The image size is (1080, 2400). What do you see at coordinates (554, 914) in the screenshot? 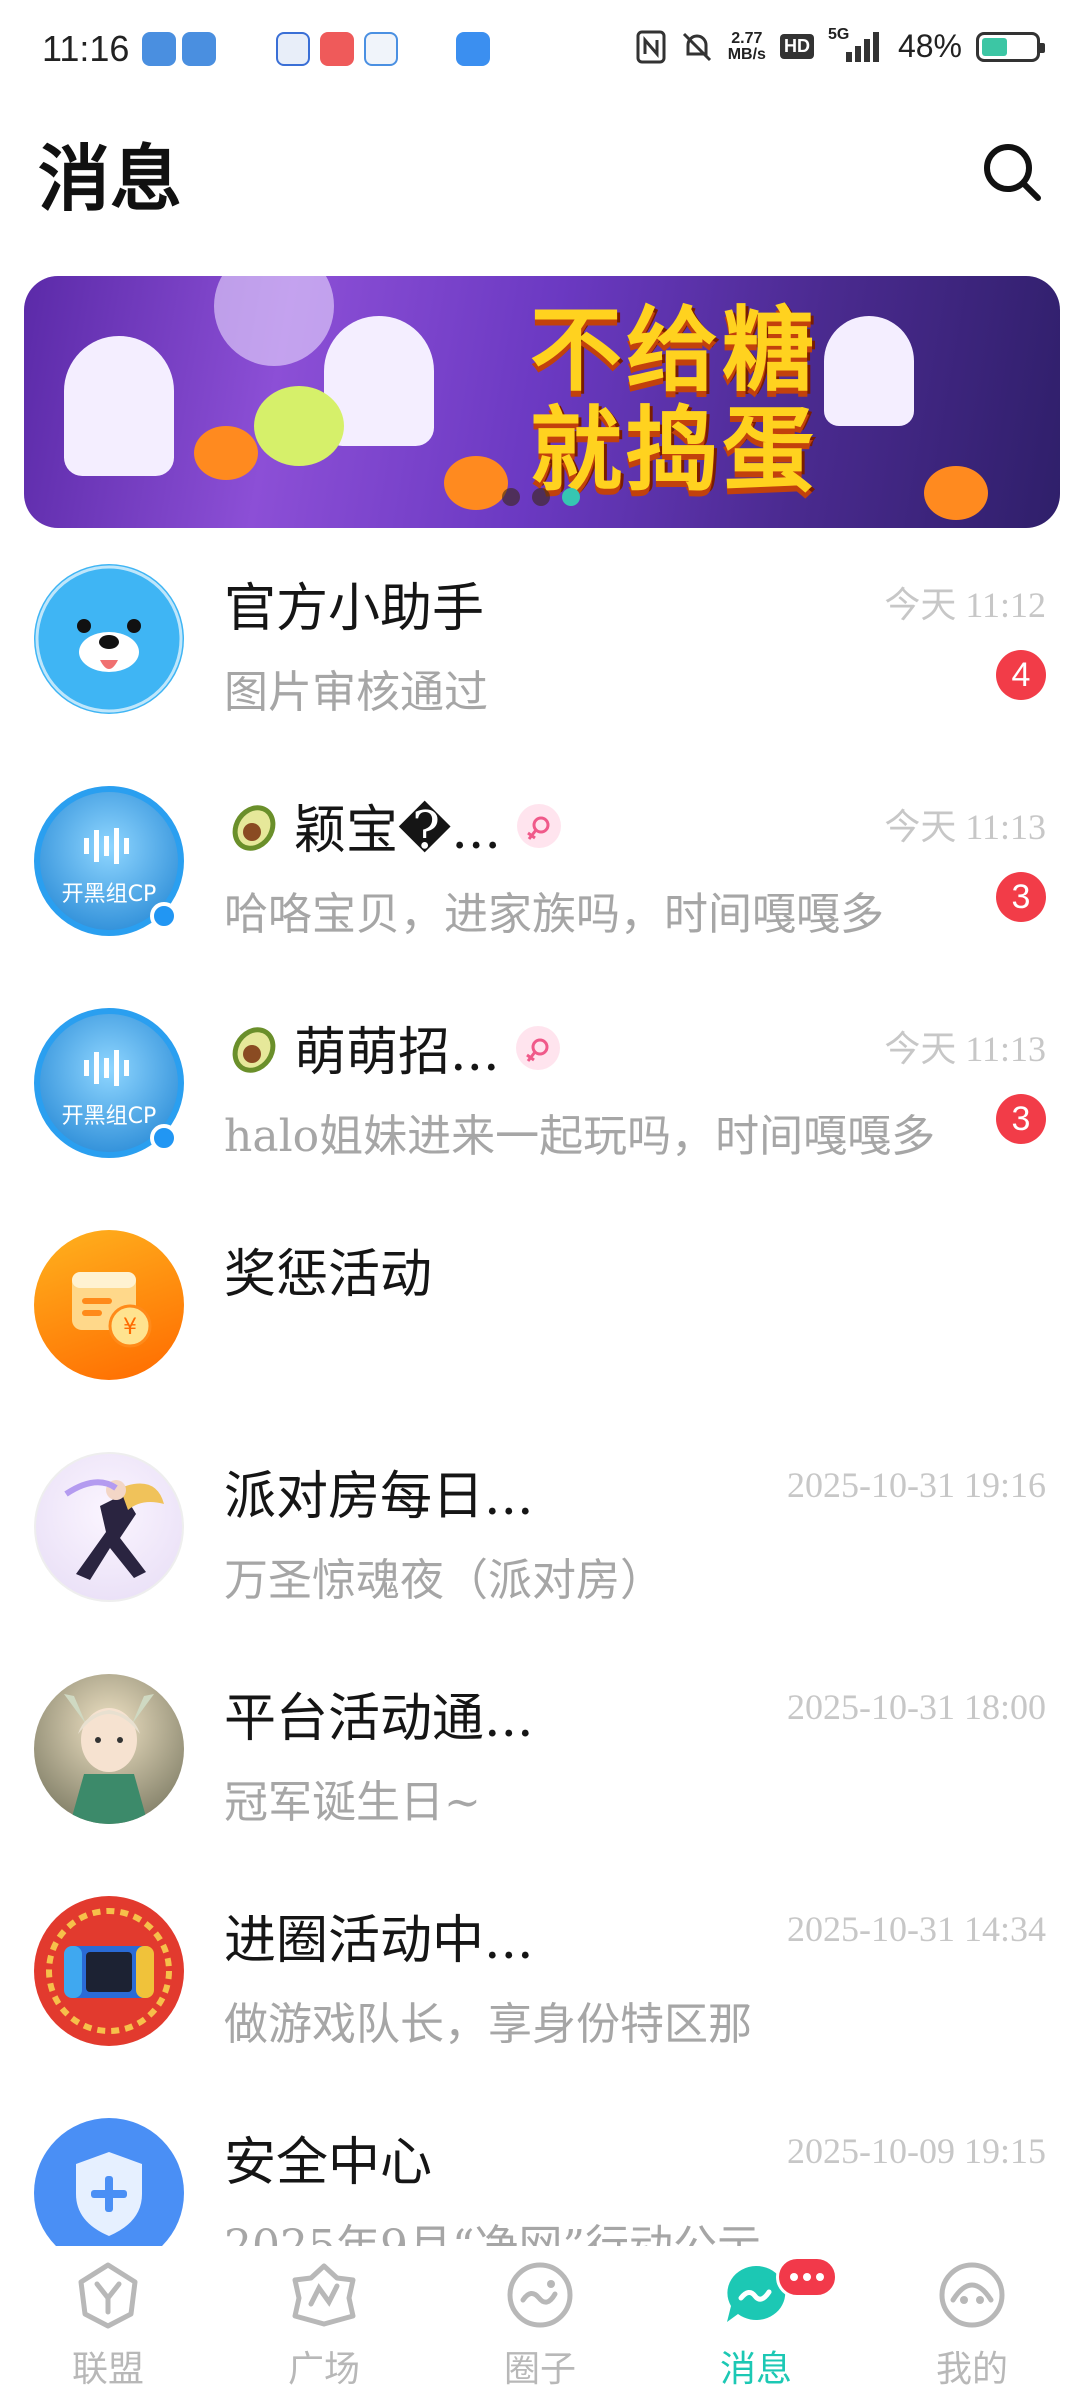
I see `message-preview: 哈咯宝贝，进家族吗，时间嘎嘎多` at bounding box center [554, 914].